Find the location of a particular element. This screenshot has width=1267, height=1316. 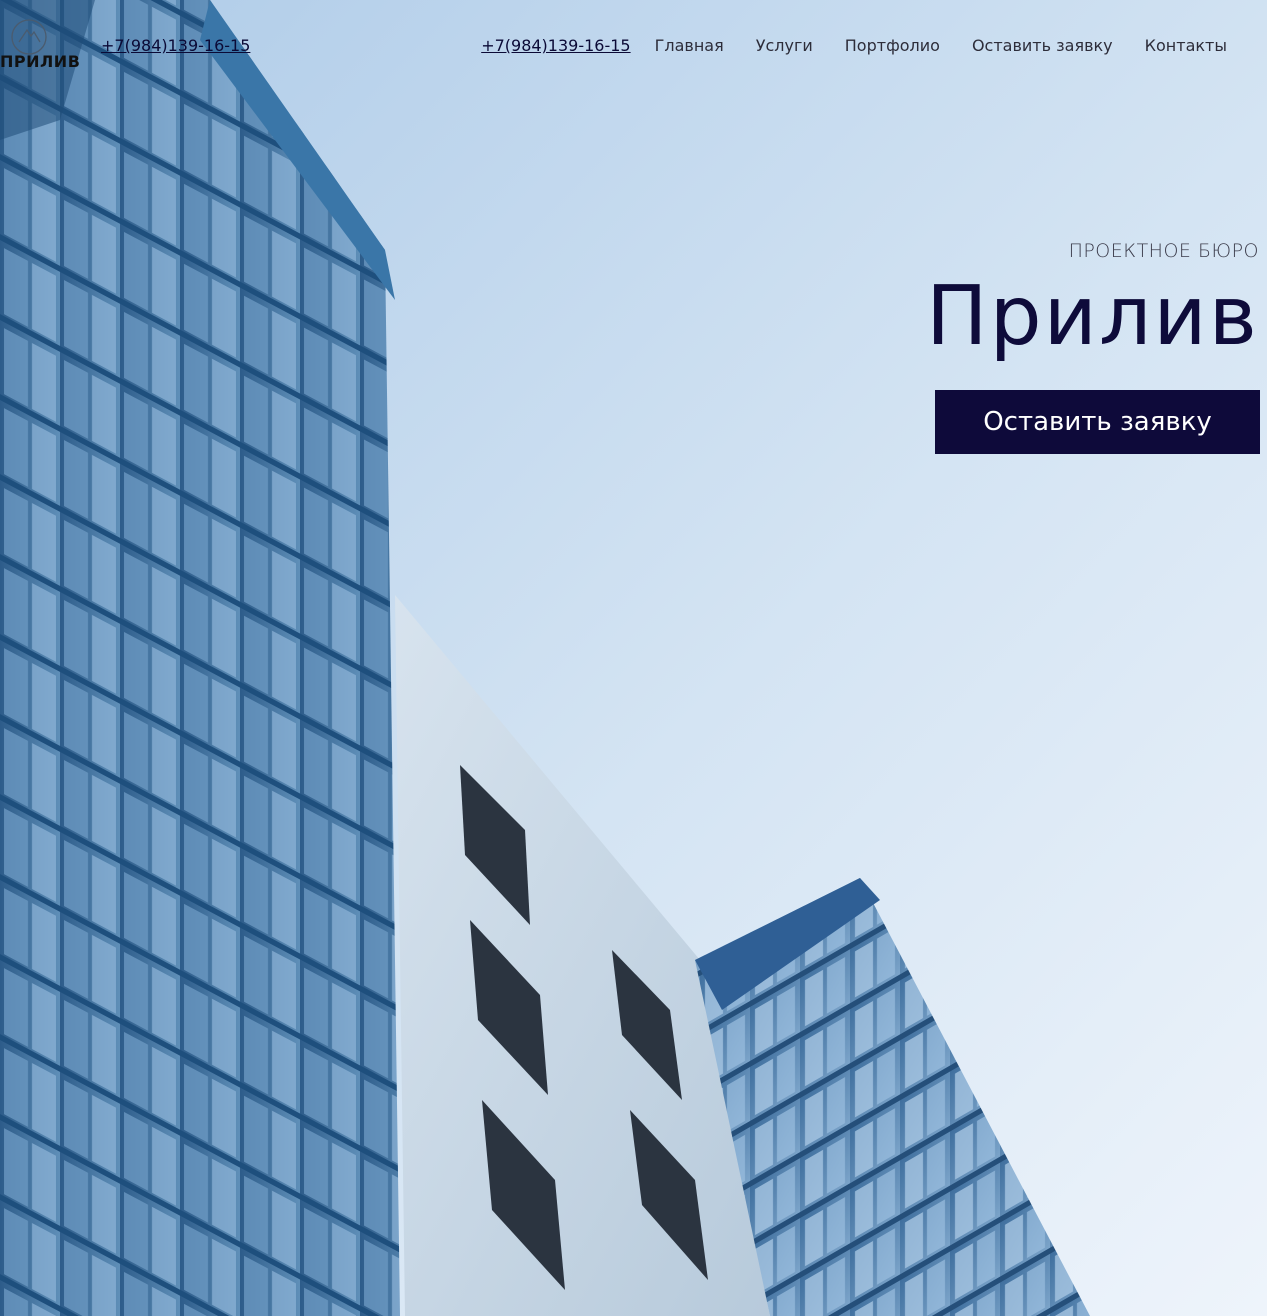

mountain-circle-icon is located at coordinates (29, 37).